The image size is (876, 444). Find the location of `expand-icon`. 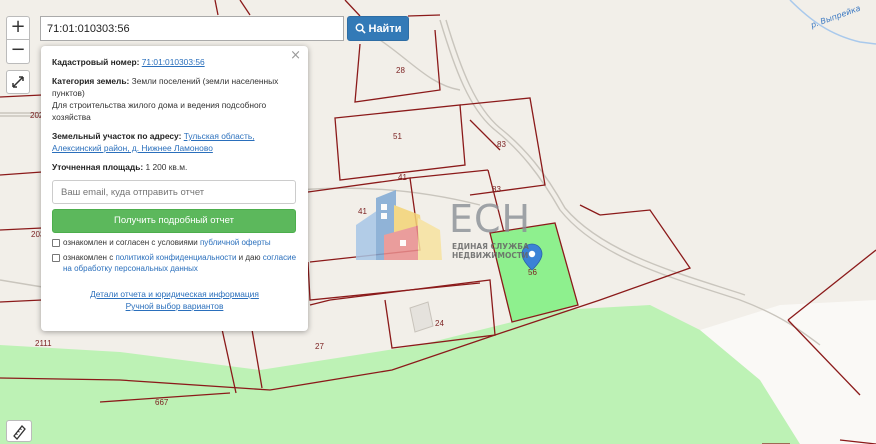

expand-icon is located at coordinates (18, 82).